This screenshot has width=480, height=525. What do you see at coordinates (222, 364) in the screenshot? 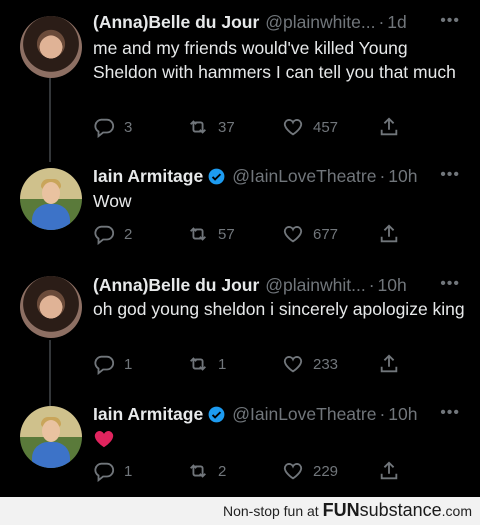
I see `retweet-count: 1` at bounding box center [222, 364].